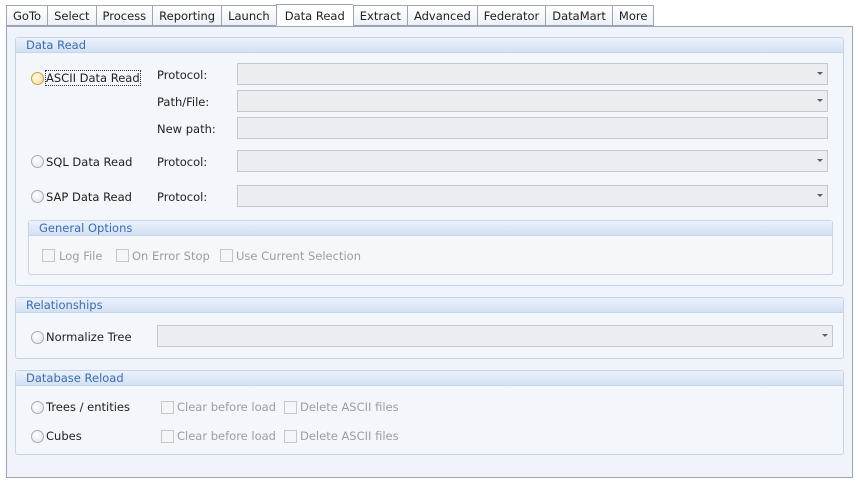  Describe the element at coordinates (89, 337) in the screenshot. I see `normalize-tree-label: Normalize Tree` at that location.